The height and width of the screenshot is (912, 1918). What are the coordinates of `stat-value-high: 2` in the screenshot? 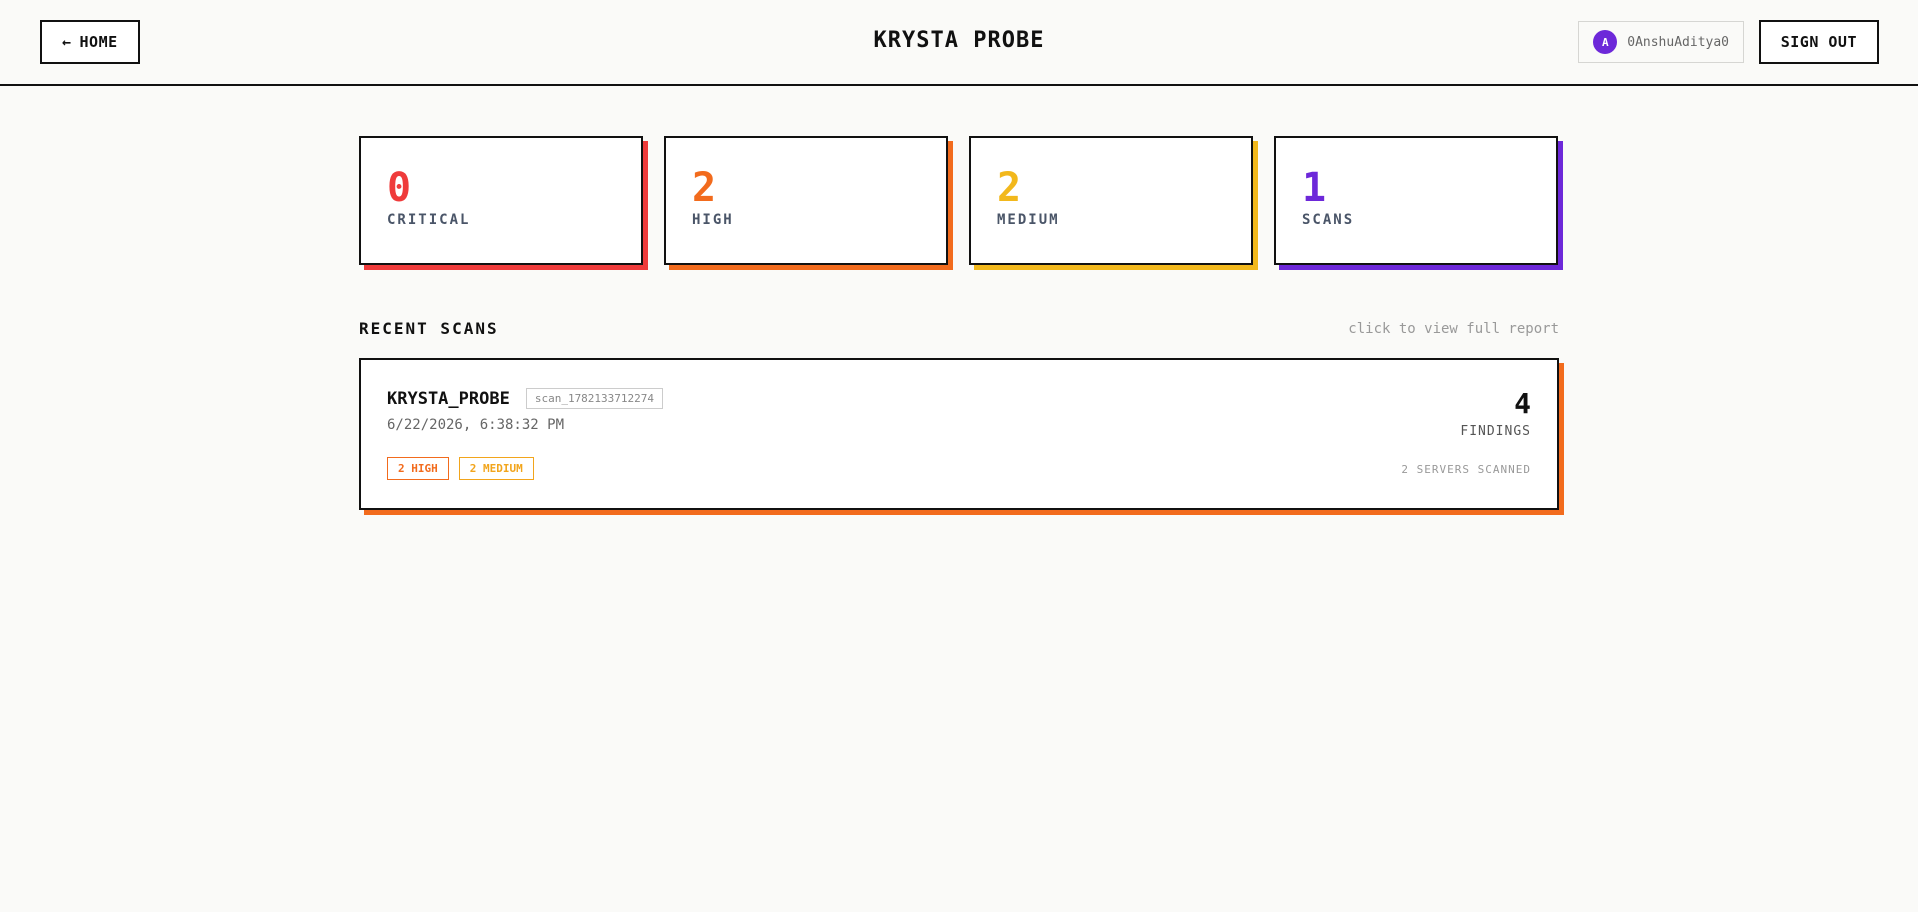 It's located at (704, 188).